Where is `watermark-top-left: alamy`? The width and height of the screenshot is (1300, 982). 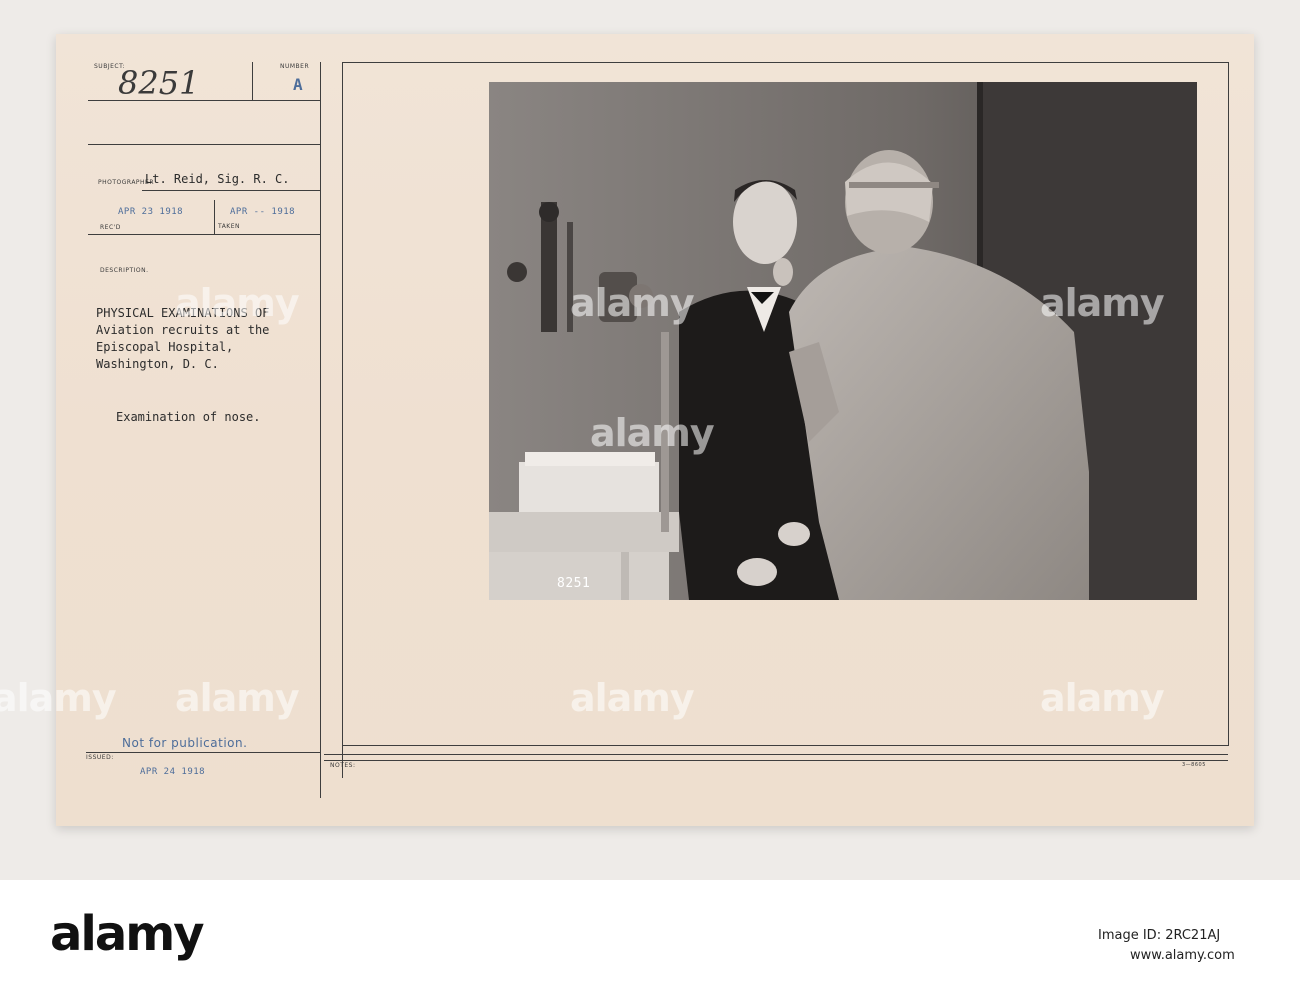 watermark-top-left: alamy is located at coordinates (237, 303).